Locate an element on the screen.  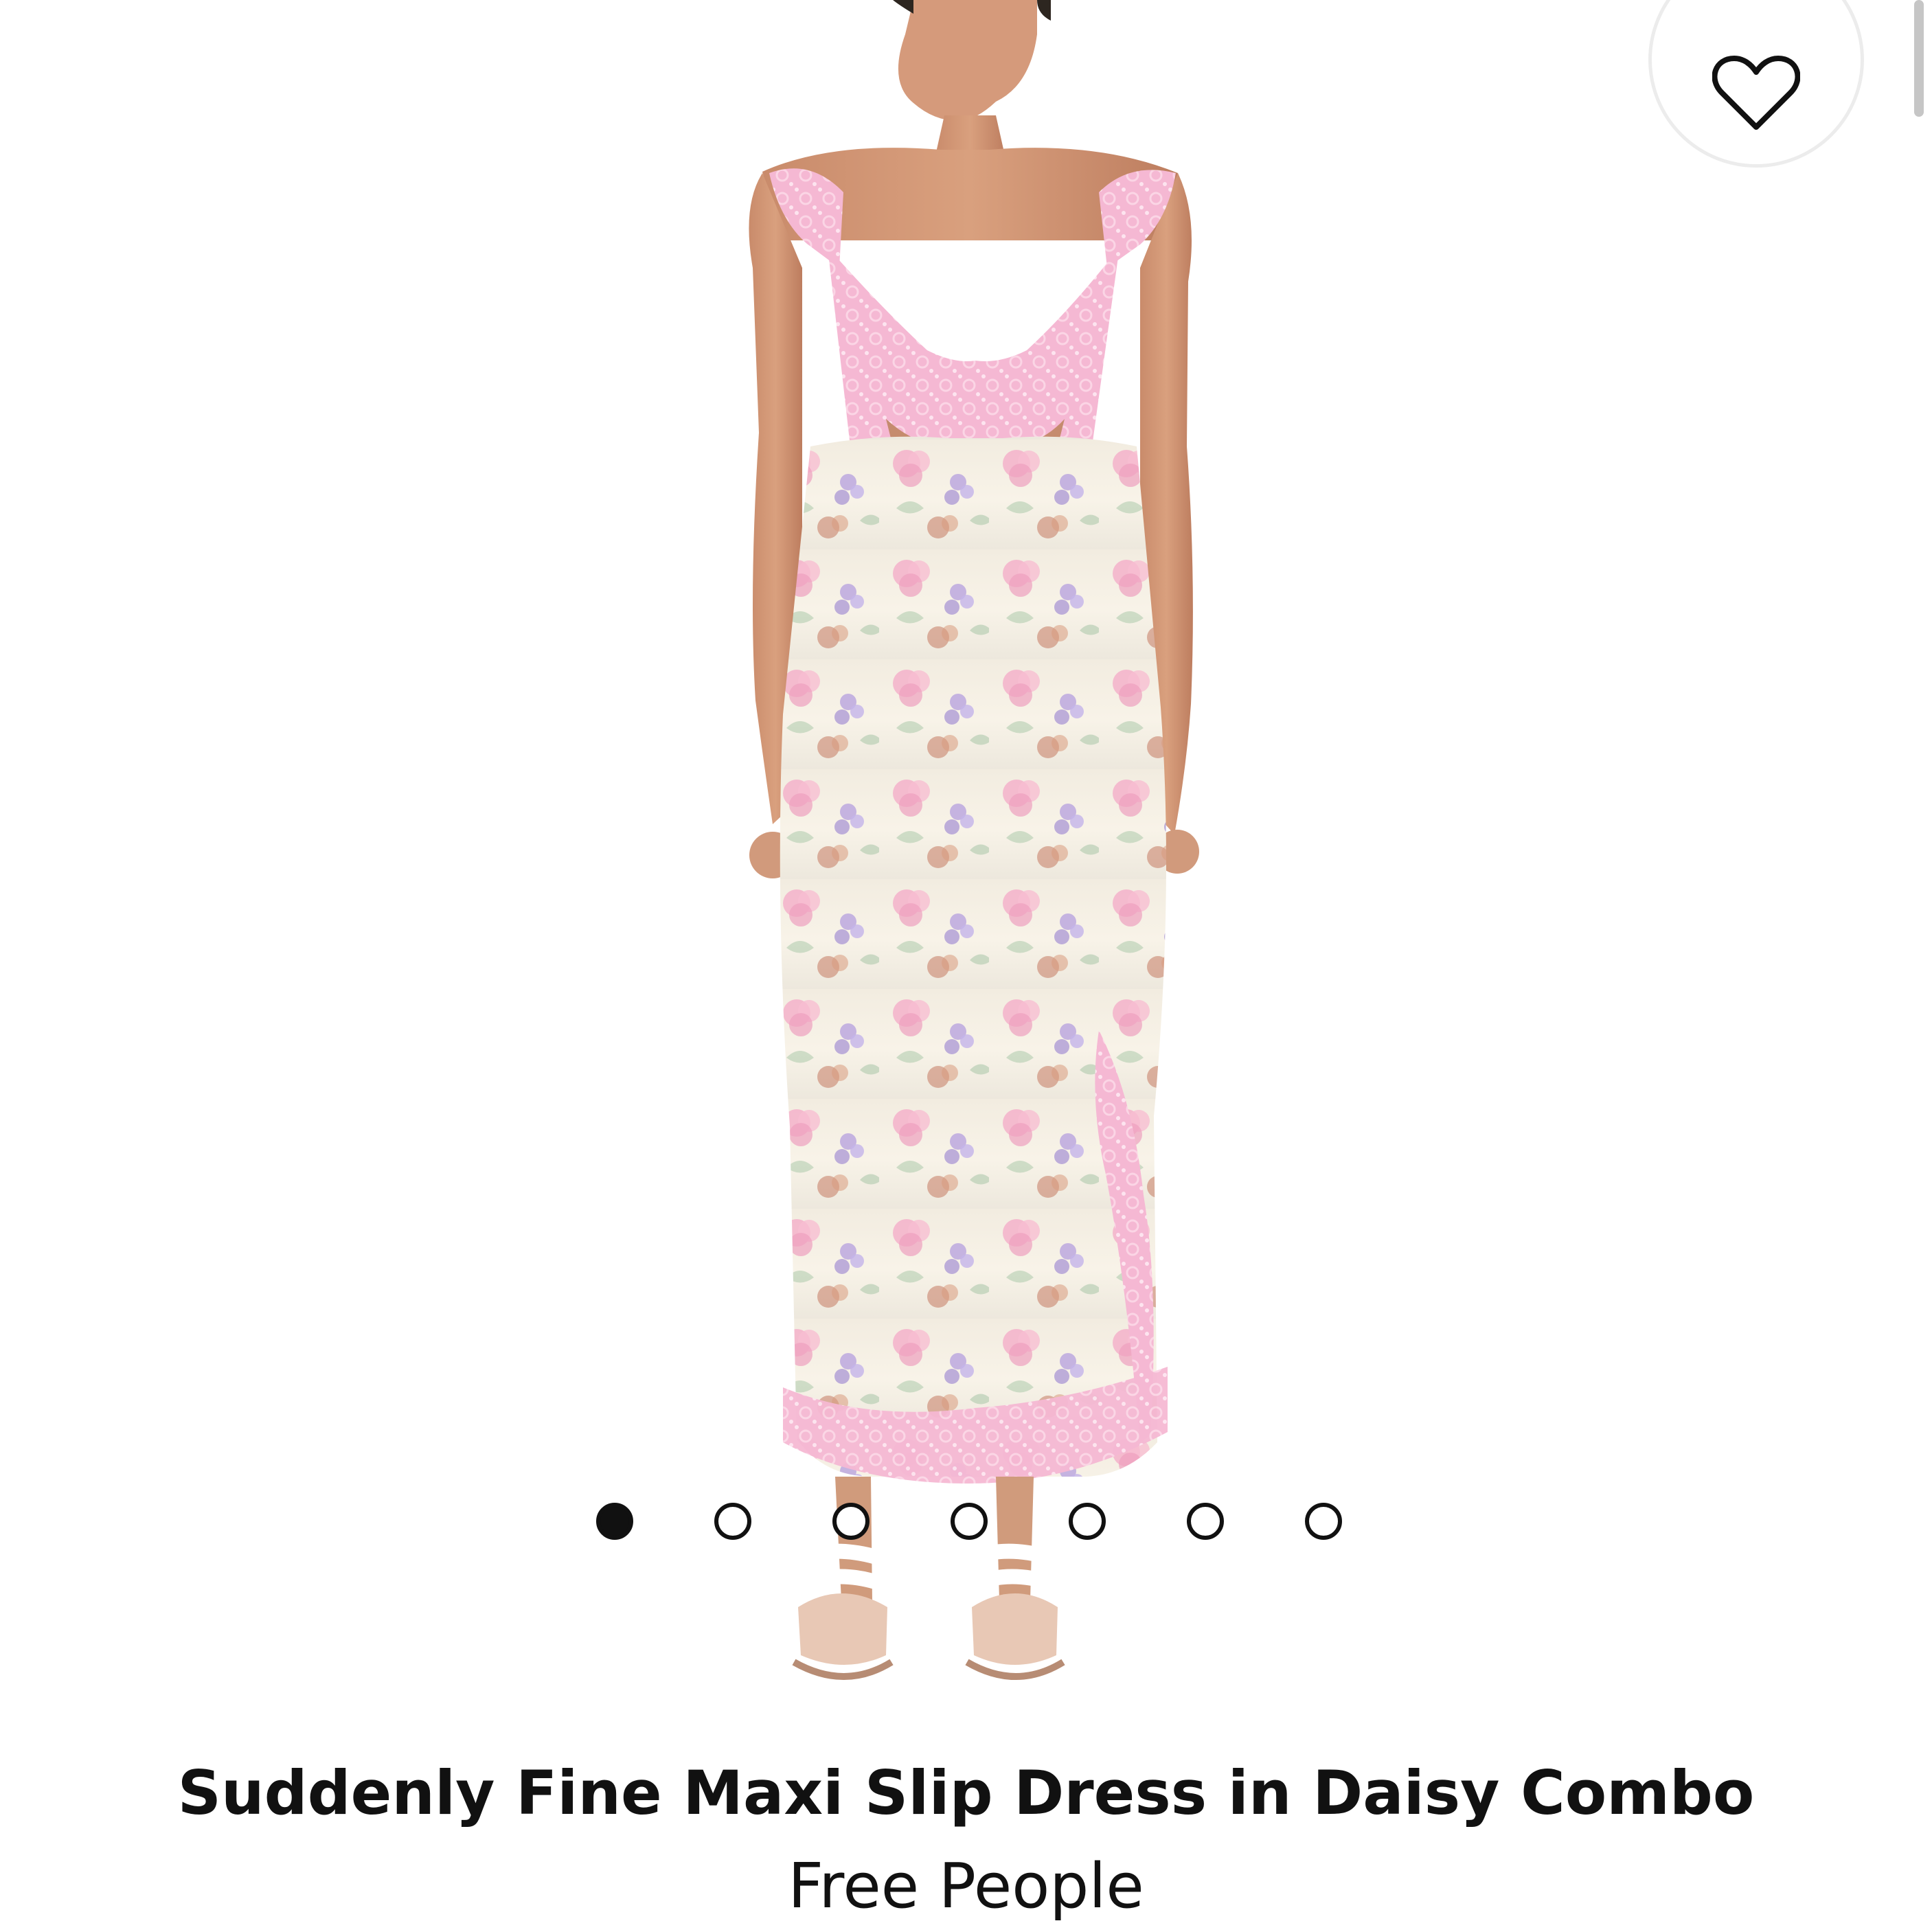
image-carousel-pagination is located at coordinates (974, 1523).